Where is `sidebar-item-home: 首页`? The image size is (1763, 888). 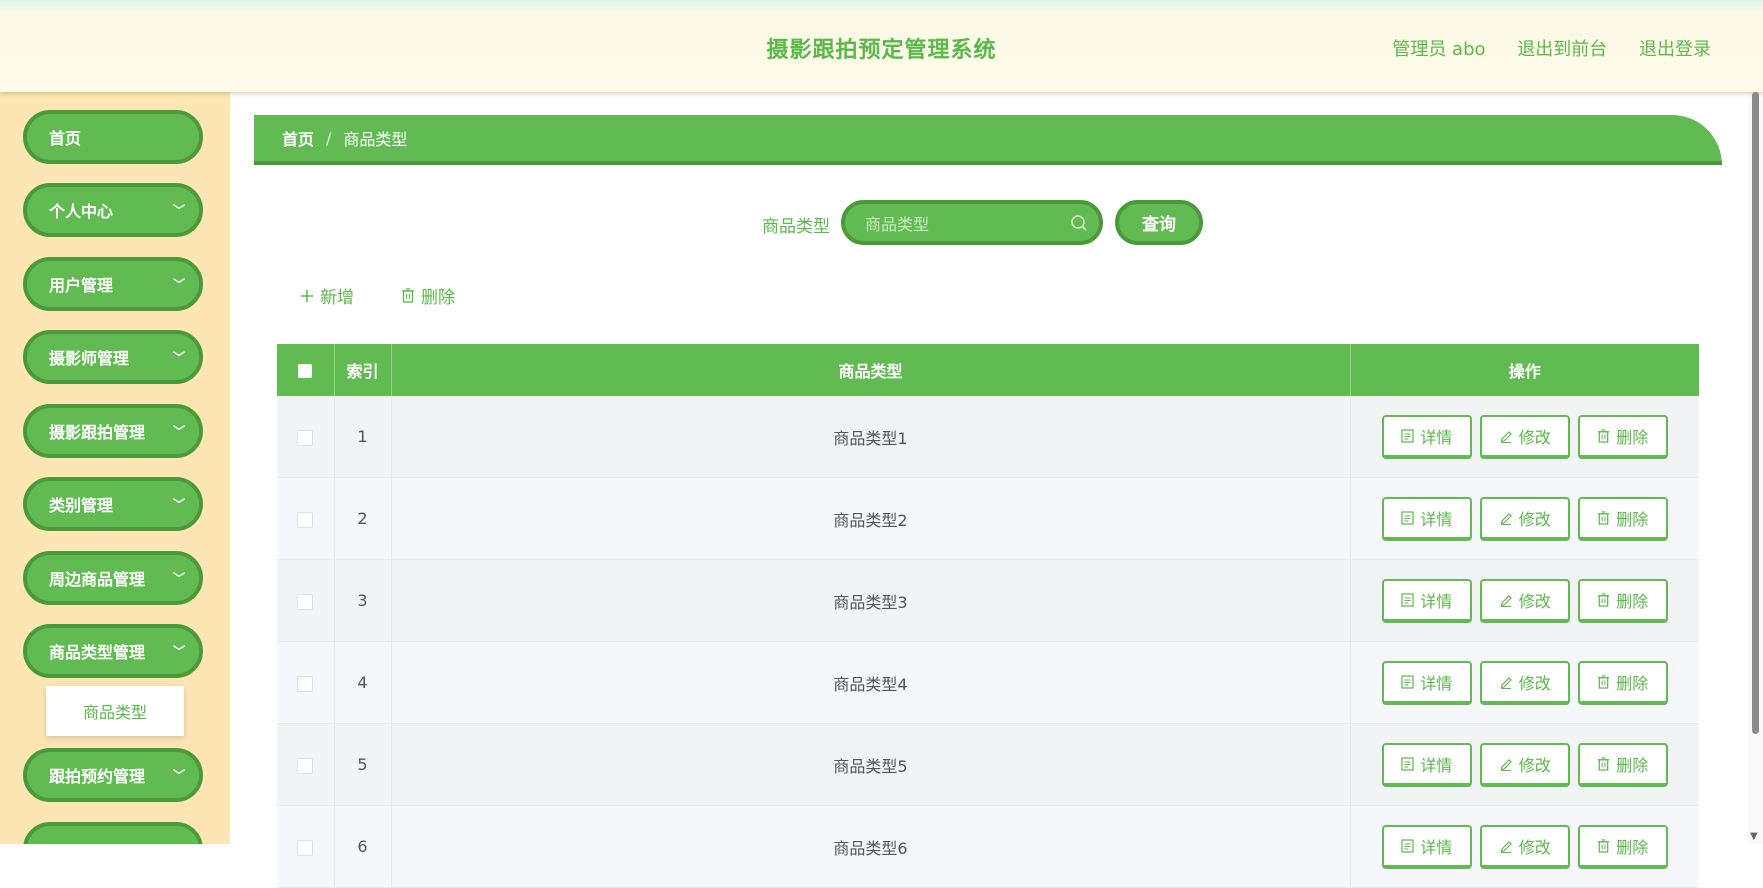 sidebar-item-home: 首页 is located at coordinates (113, 137).